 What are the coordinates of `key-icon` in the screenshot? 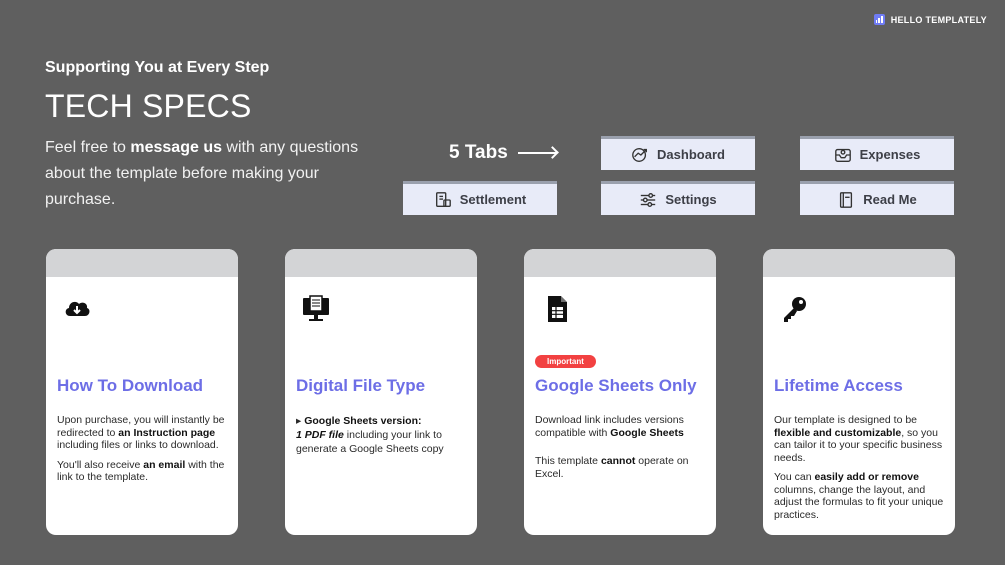 It's located at (795, 309).